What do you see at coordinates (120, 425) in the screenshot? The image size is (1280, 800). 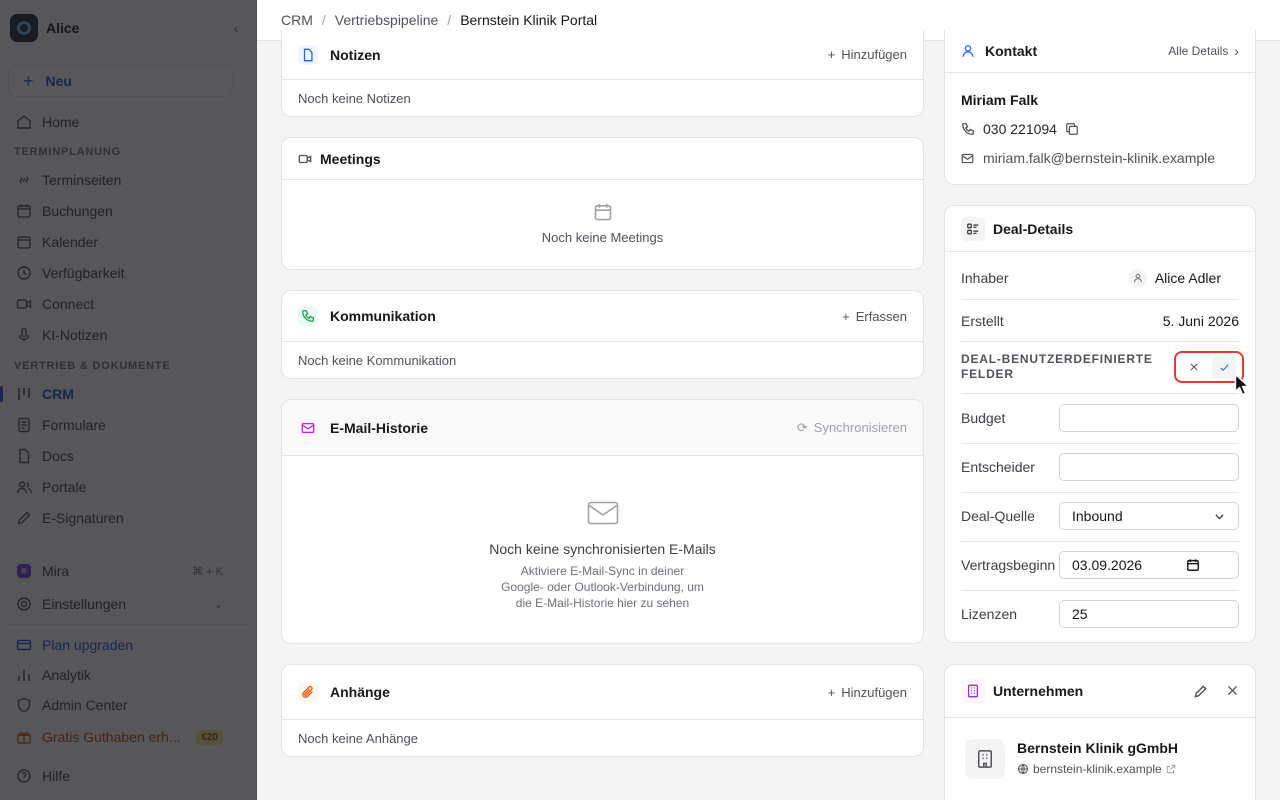 I see `sidebar-item-formulare: Formulare` at bounding box center [120, 425].